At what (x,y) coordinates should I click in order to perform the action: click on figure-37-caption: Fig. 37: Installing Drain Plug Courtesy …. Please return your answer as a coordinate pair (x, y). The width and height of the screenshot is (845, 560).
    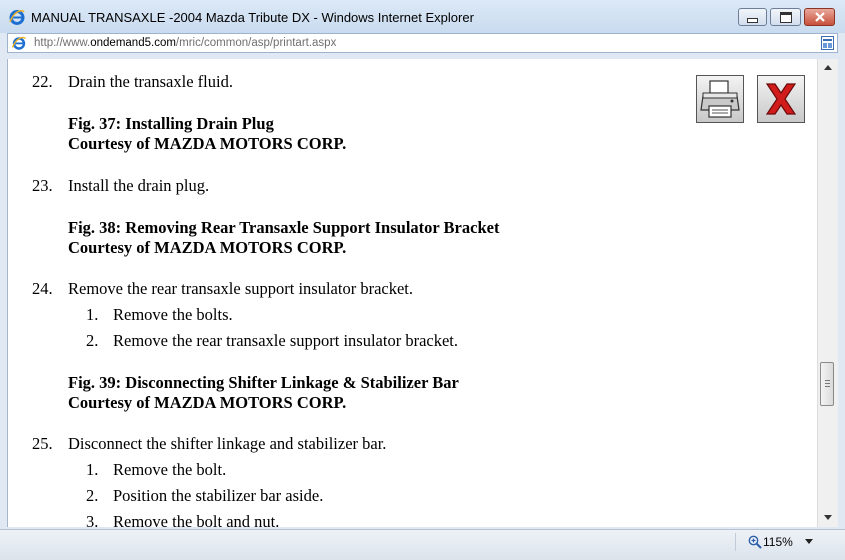
    Looking at the image, I should click on (207, 134).